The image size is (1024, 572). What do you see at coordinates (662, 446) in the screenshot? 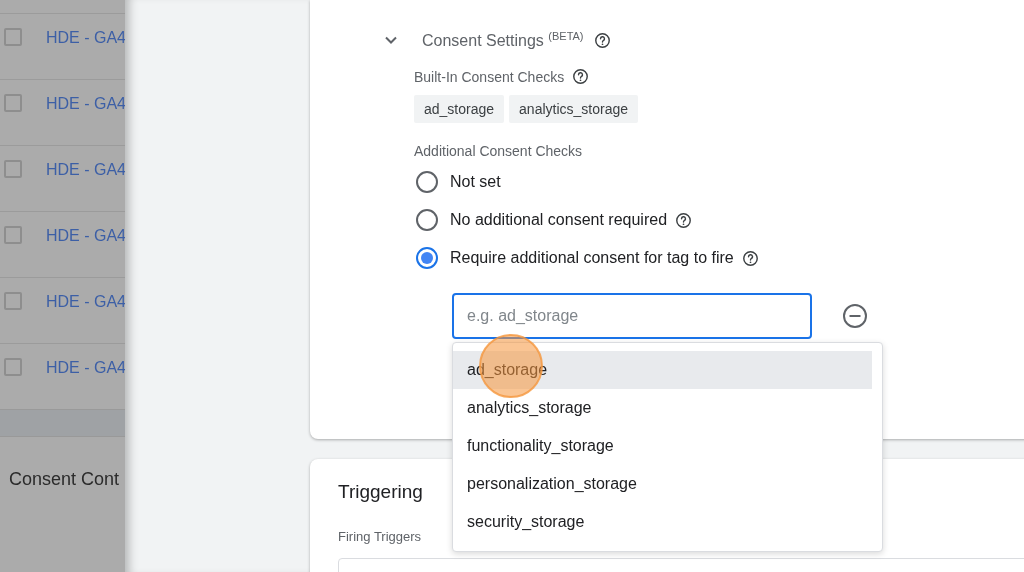
I see `suggestion-item: functionality_storage` at bounding box center [662, 446].